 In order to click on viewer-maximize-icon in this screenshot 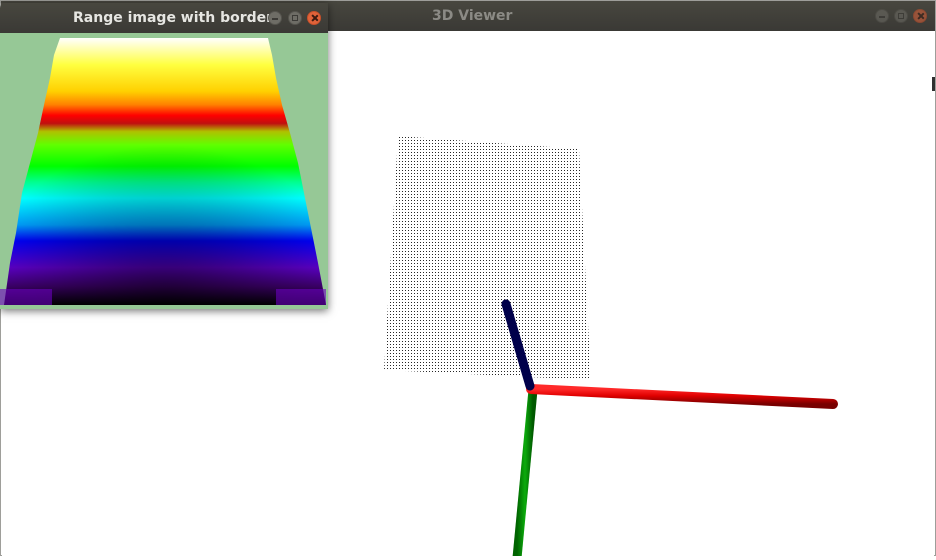, I will do `click(901, 16)`.